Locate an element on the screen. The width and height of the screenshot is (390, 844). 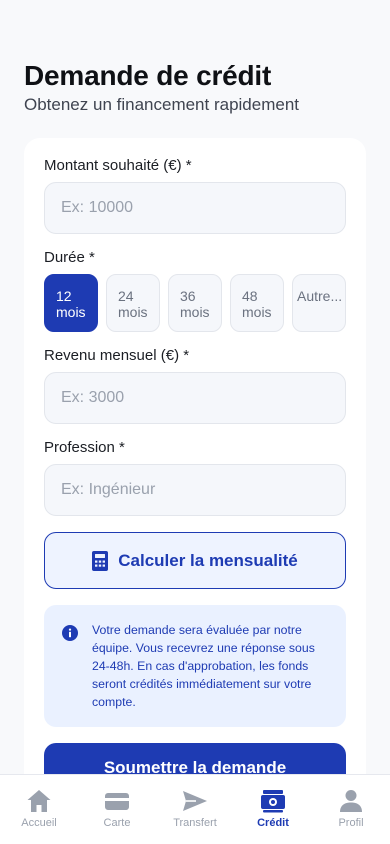
tab-credit: Crédit is located at coordinates (273, 809).